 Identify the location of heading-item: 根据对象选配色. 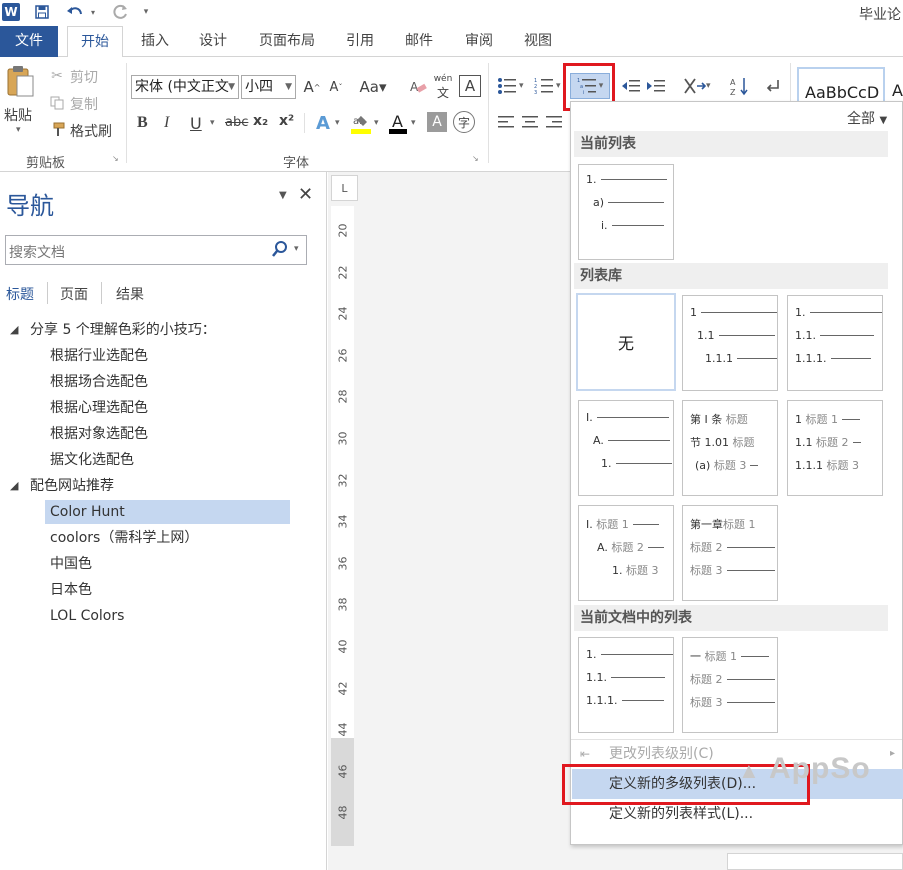
(99, 434).